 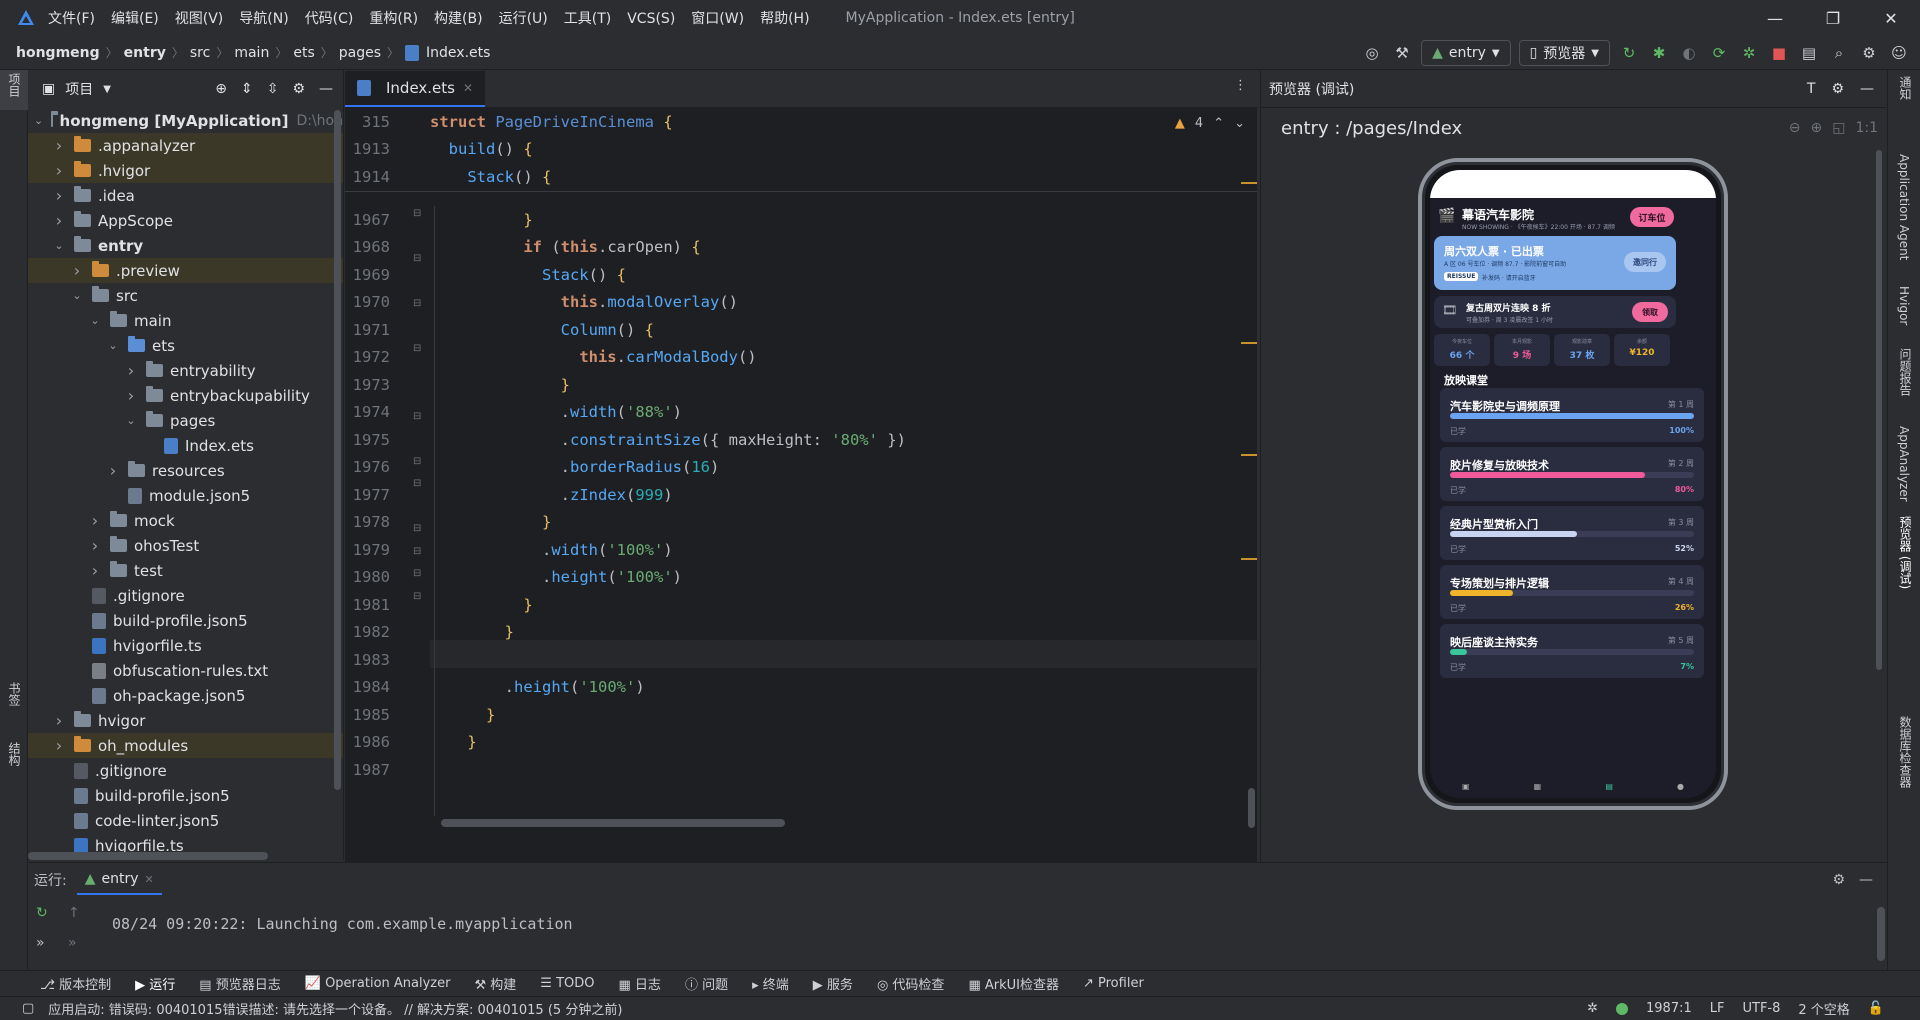 I want to click on project-panel-title: 项目, so click(x=79, y=89).